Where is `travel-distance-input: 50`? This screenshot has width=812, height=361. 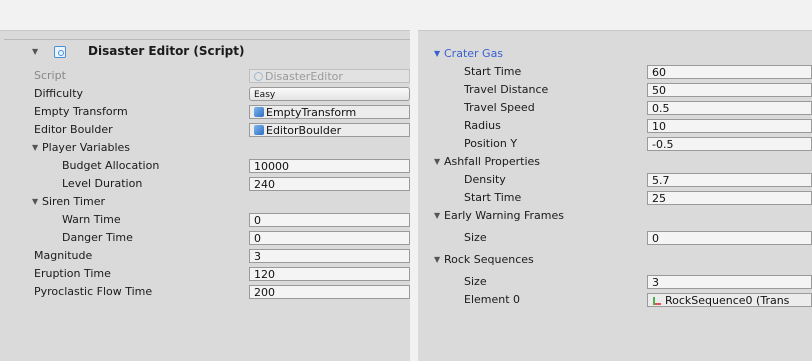 travel-distance-input: 50 is located at coordinates (729, 90).